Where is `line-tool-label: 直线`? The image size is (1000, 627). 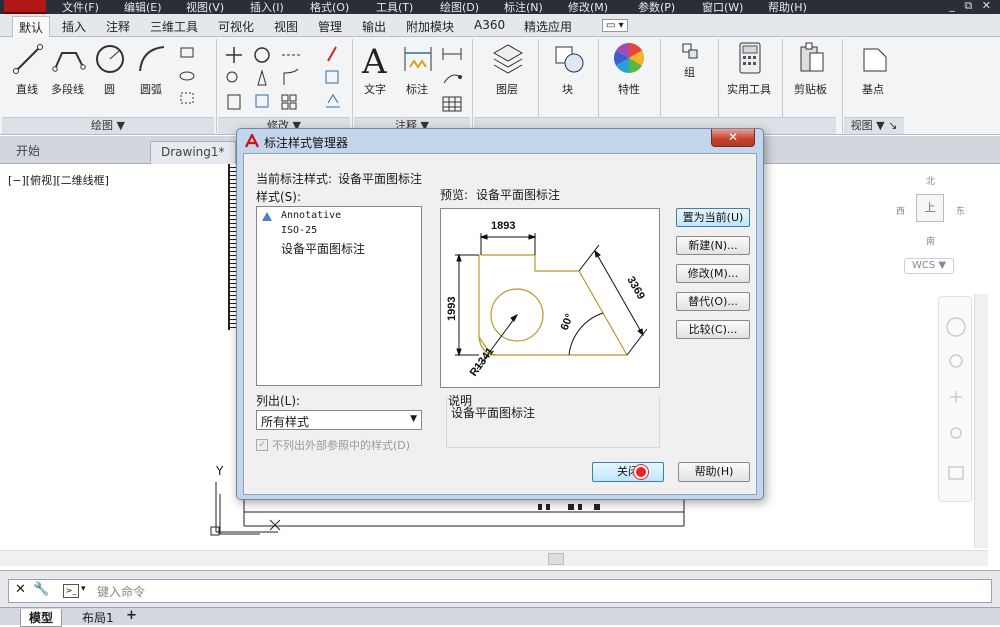 line-tool-label: 直线 is located at coordinates (27, 89).